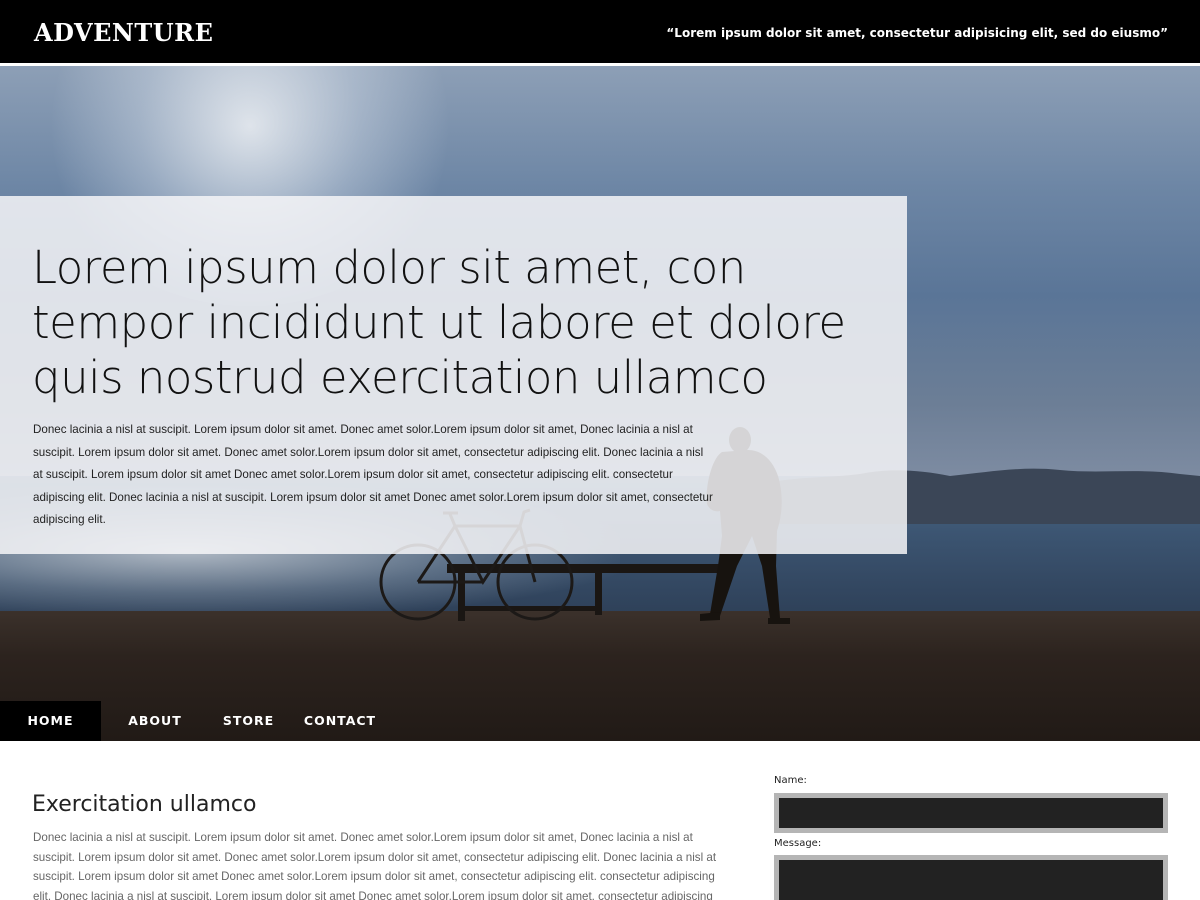  I want to click on nav-store: STORE, so click(248, 721).